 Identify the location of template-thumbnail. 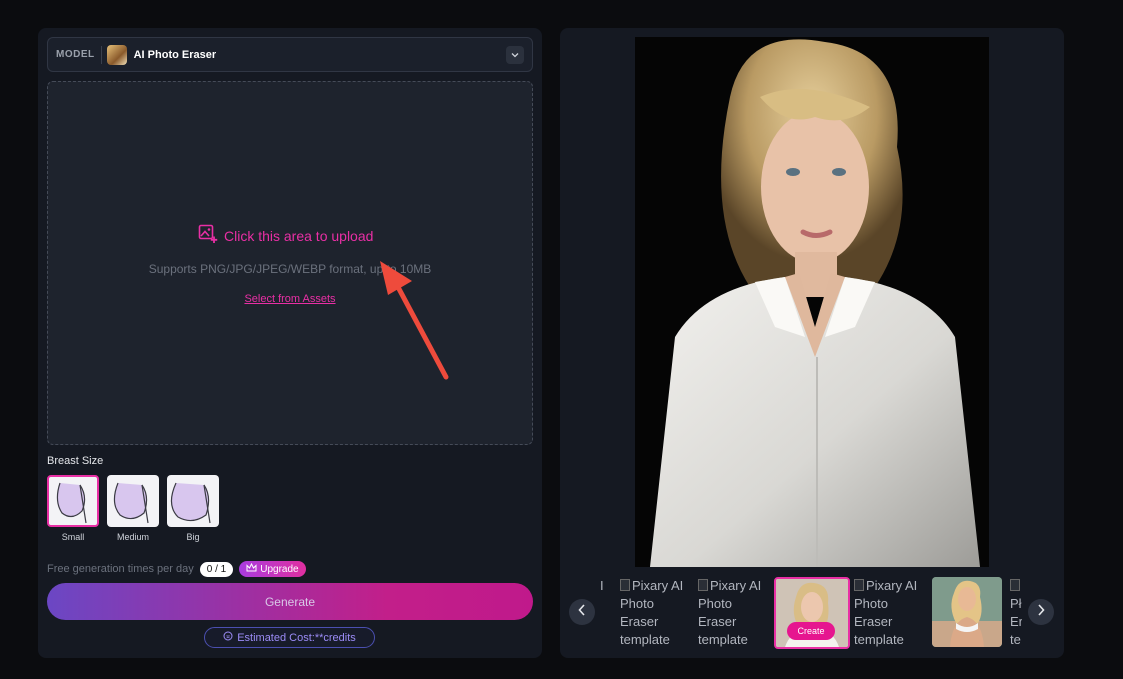
(967, 612).